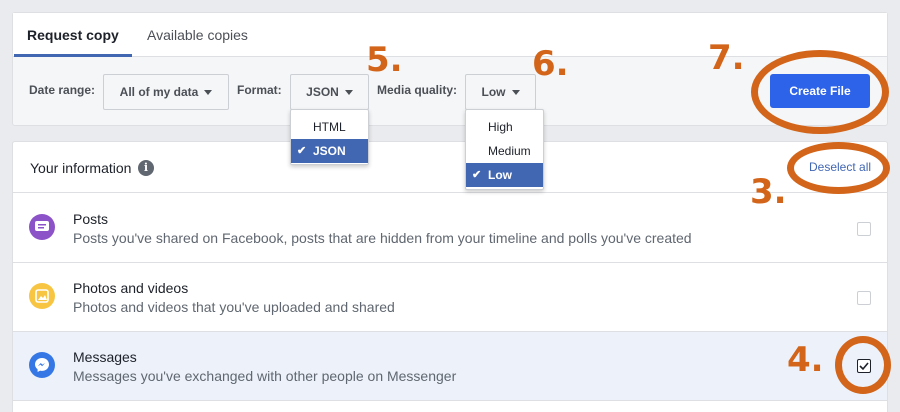  I want to click on media-quality-label: Media quality:, so click(417, 90).